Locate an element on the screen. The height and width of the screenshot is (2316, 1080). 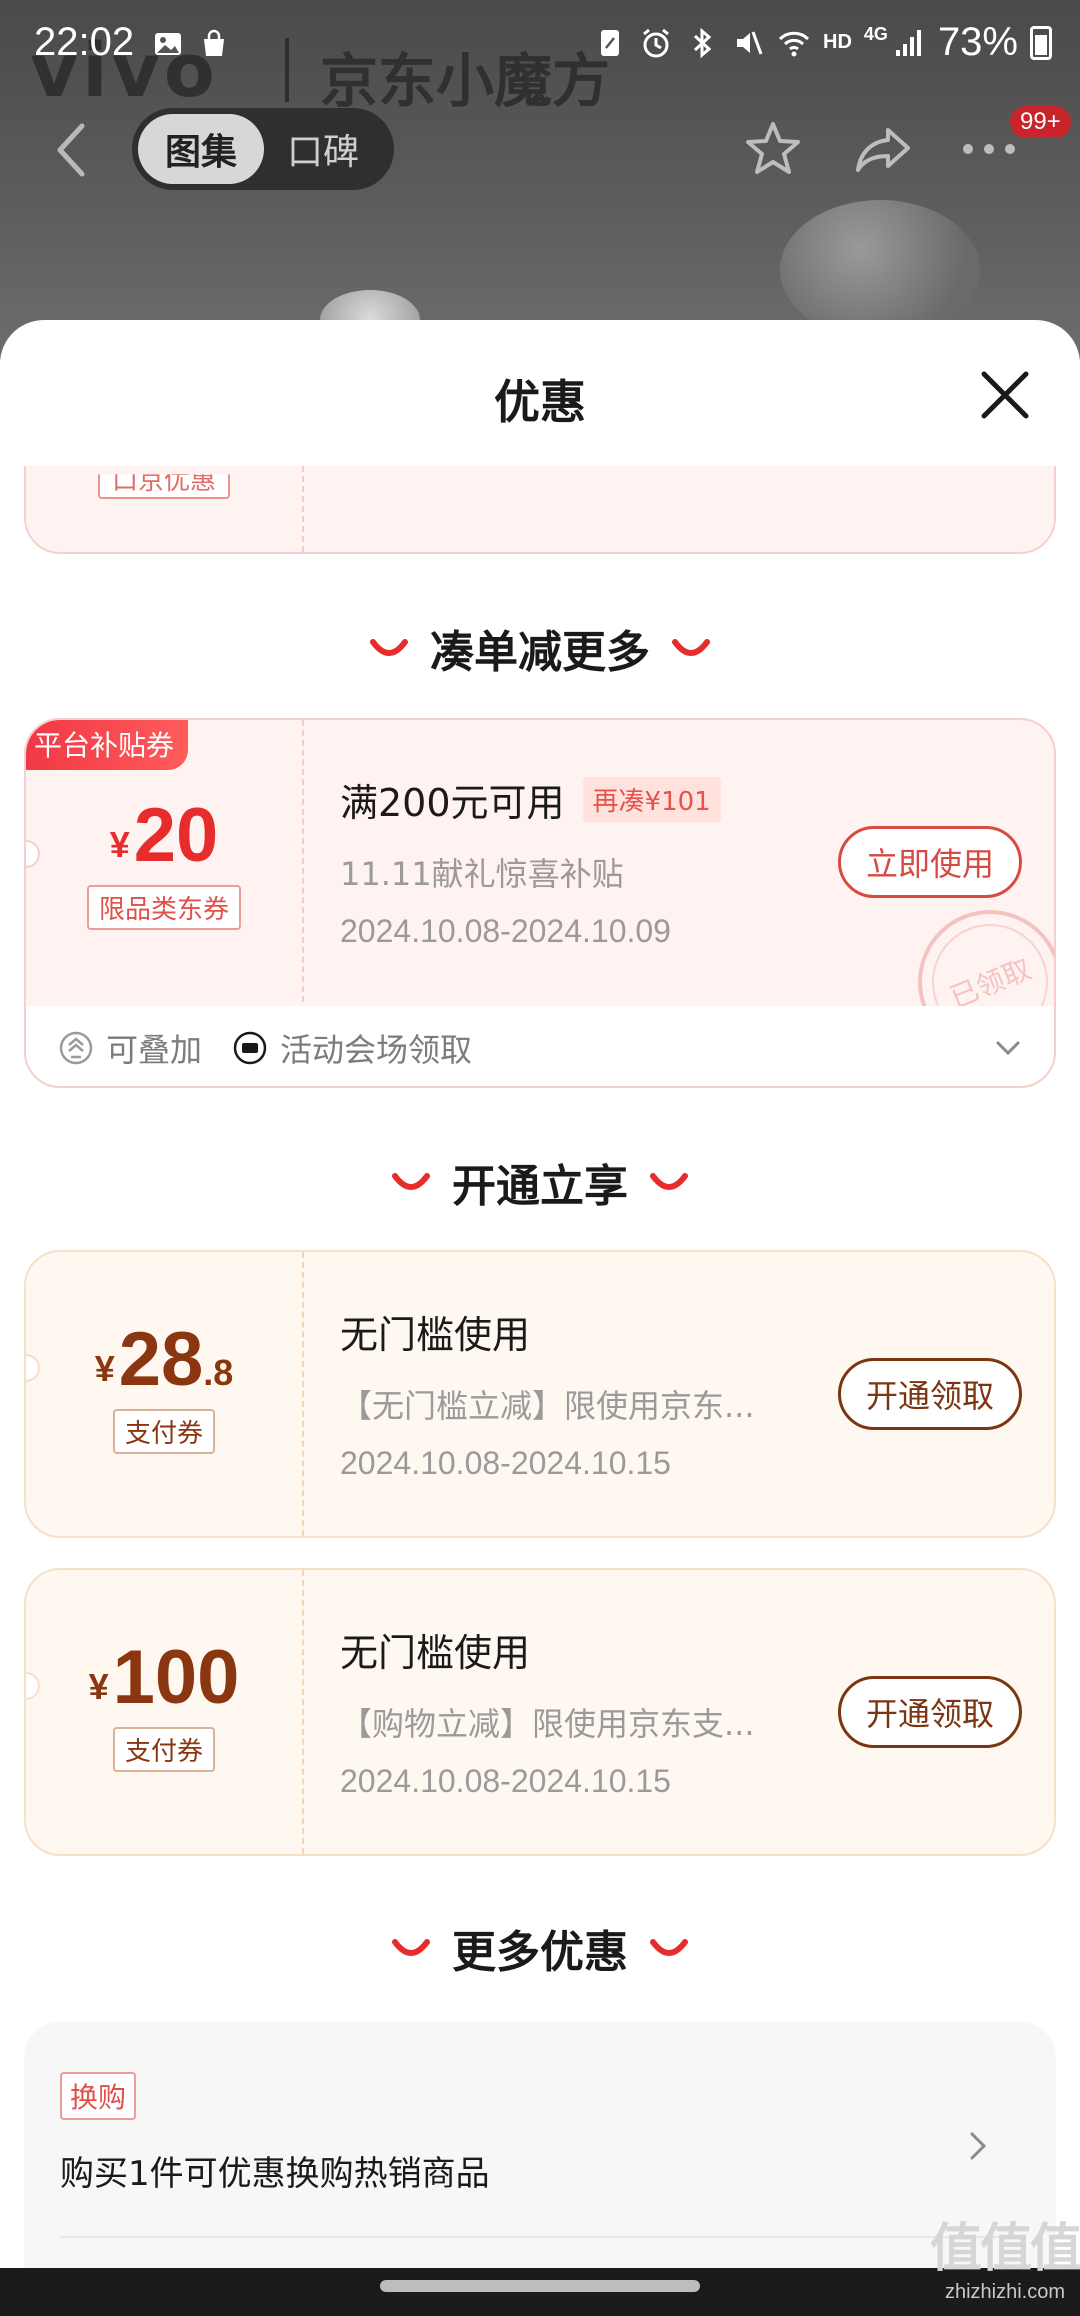
watermark: 值值值 zhizhizhi.com is located at coordinates (1005, 2255).